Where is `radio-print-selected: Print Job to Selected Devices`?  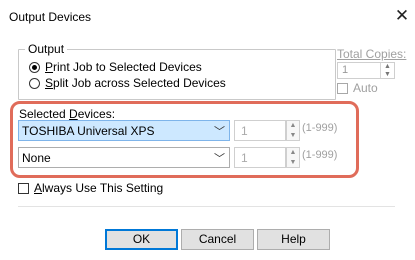
radio-print-selected: Print Job to Selected Devices is located at coordinates (115, 67).